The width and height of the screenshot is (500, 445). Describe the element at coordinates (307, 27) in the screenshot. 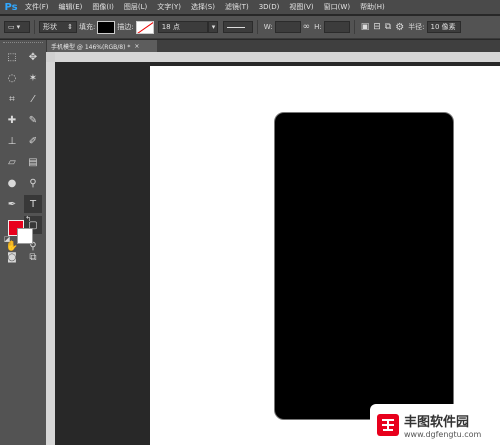

I see `link-icon: ∞` at that location.